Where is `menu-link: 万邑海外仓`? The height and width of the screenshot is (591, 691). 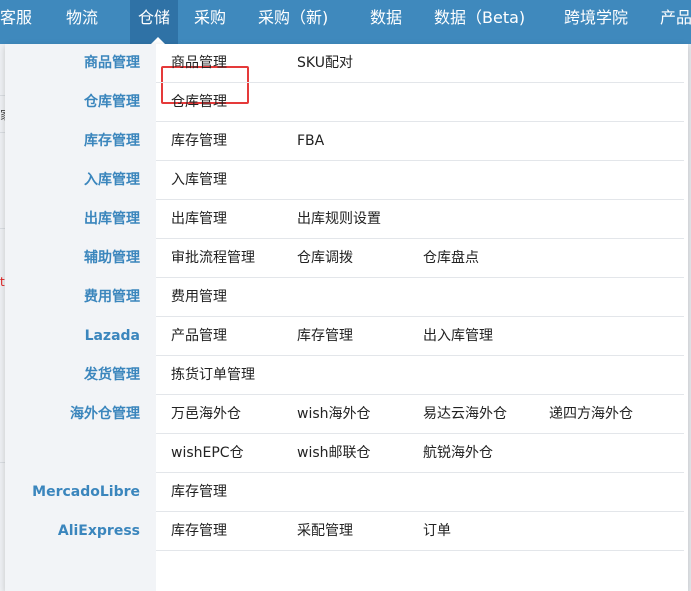
menu-link: 万邑海外仓 is located at coordinates (206, 414).